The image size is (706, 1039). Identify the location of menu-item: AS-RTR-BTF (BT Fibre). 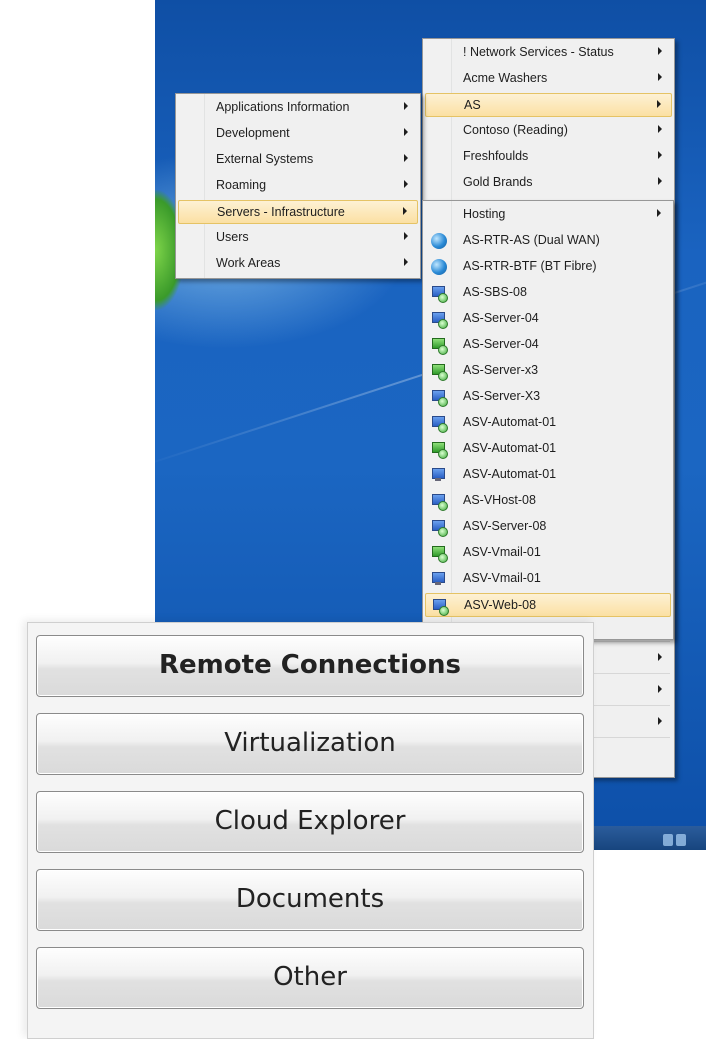
(548, 267).